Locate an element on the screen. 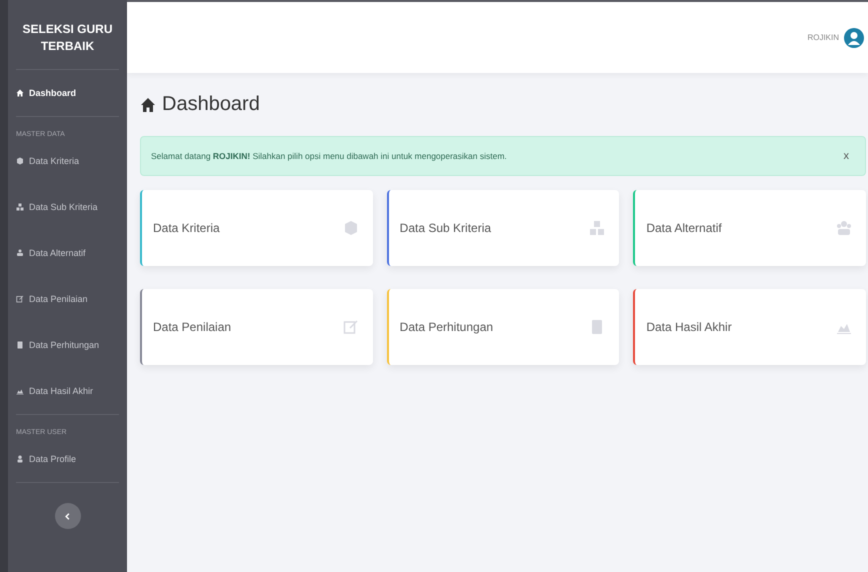 The width and height of the screenshot is (868, 572). chevron-left-icon is located at coordinates (67, 516).